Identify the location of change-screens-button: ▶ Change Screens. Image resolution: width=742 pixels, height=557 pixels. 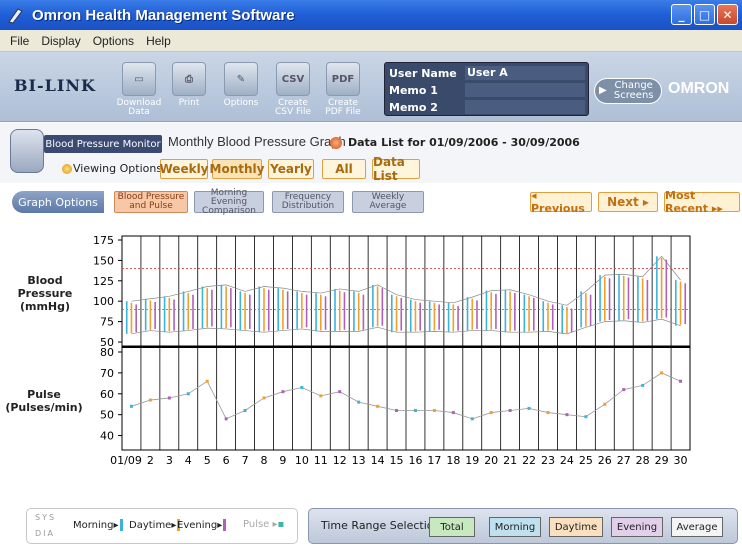
(628, 91).